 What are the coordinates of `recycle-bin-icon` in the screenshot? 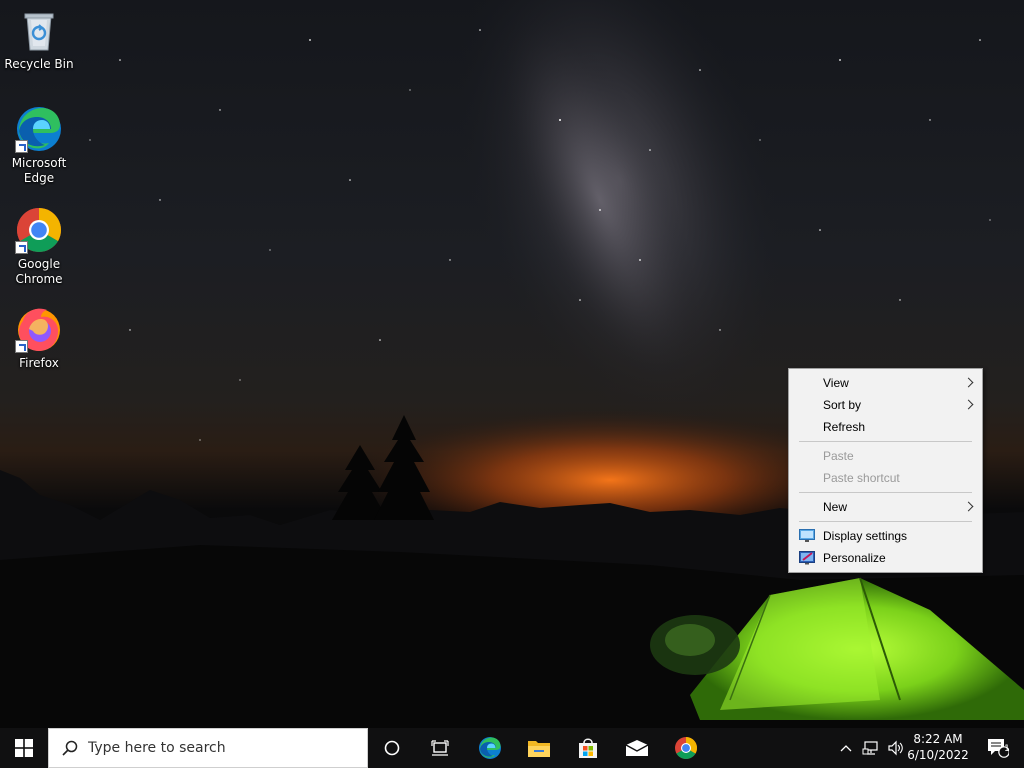 It's located at (39, 30).